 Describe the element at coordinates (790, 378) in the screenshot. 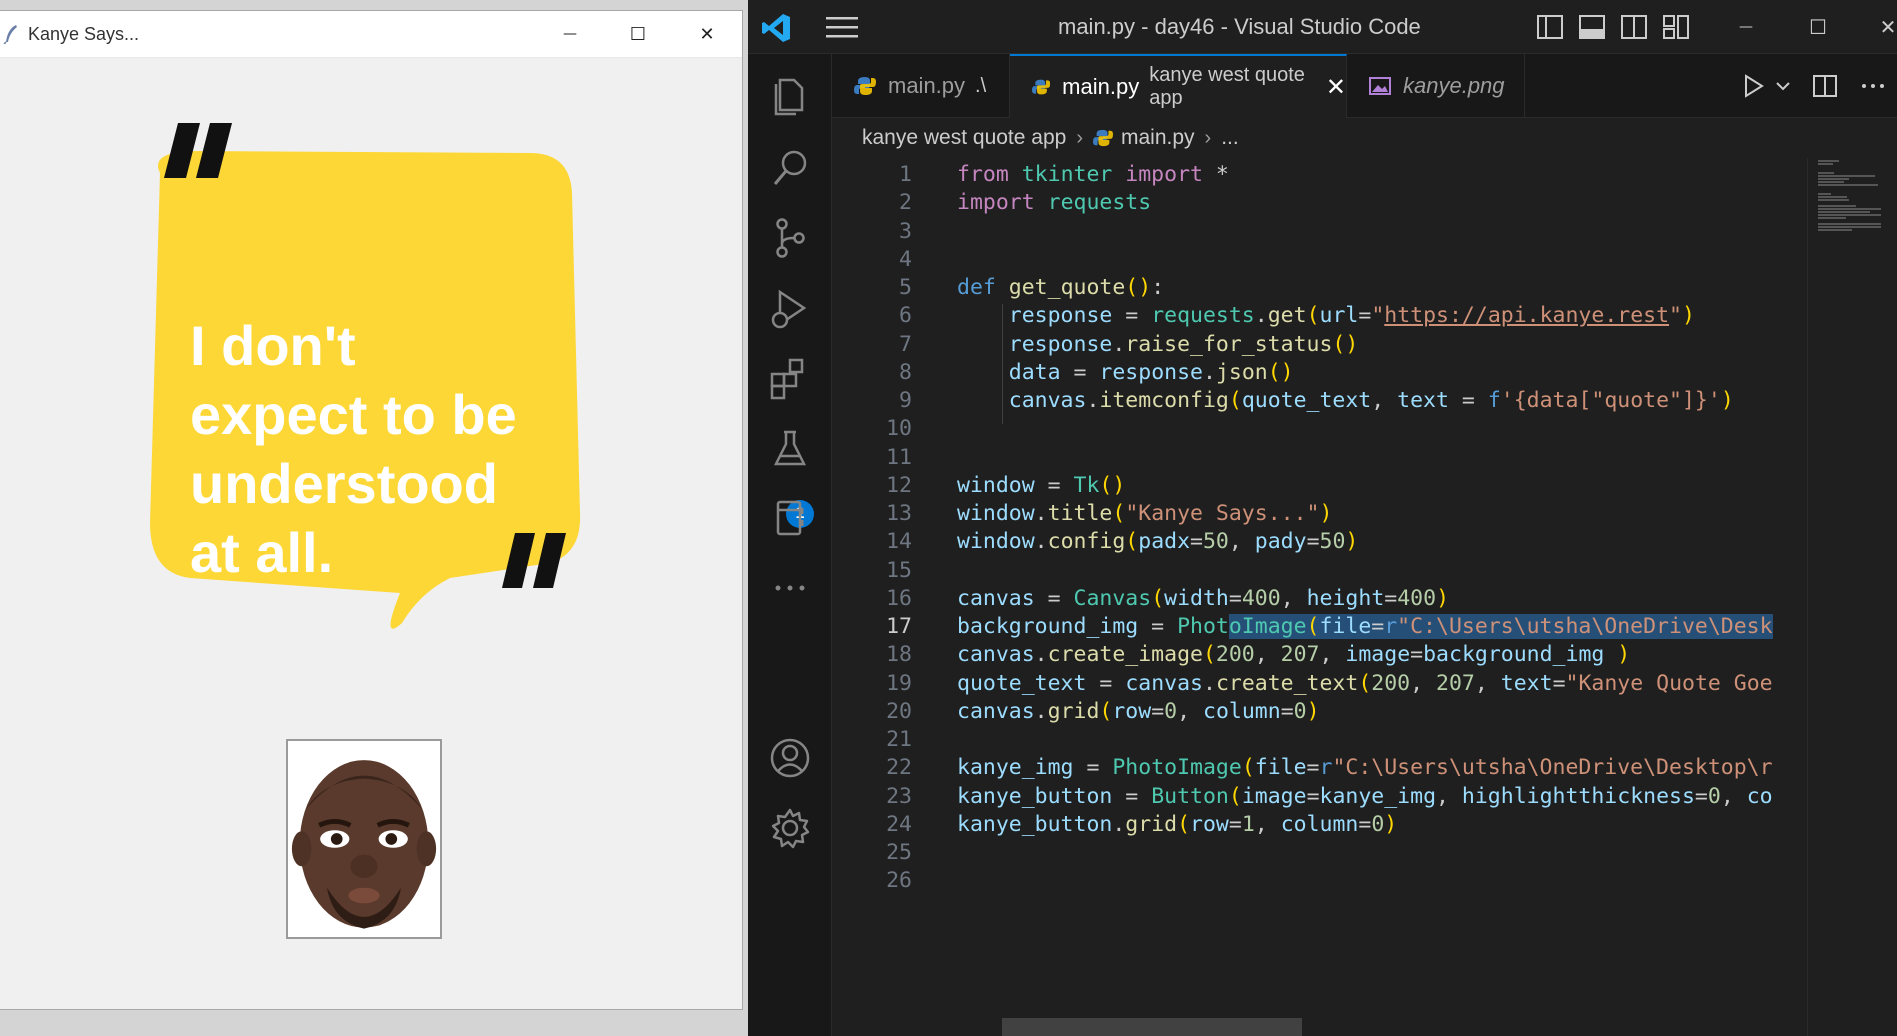

I see `extensions-icon` at that location.